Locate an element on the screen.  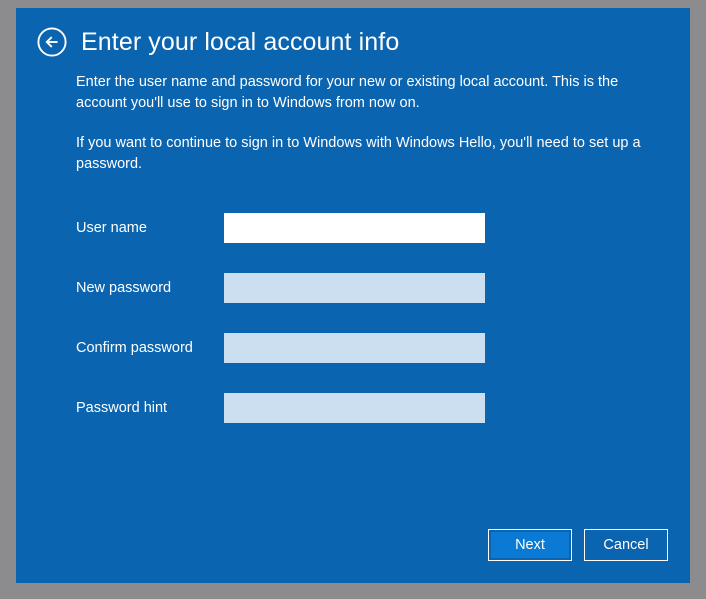
dialog-header: Enter your local account info is located at coordinates (217, 42).